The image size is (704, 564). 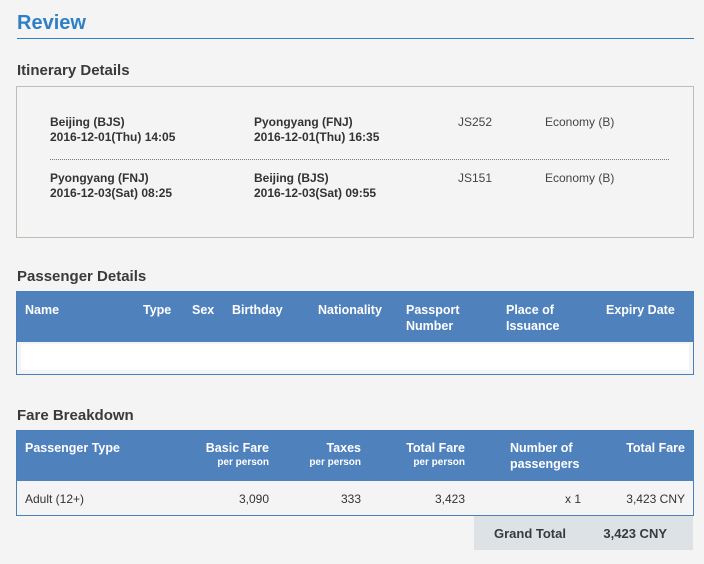 I want to click on fare-passenger-type: Adult (12+), so click(x=55, y=499).